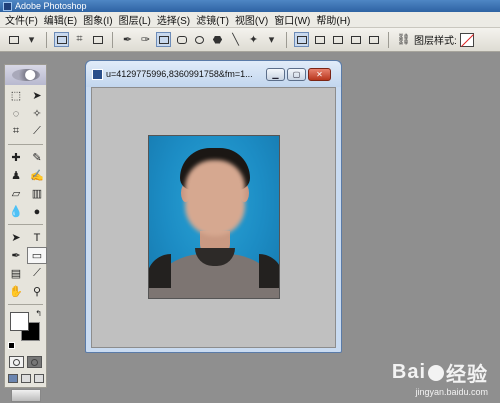 This screenshot has width=500, height=403. What do you see at coordinates (37, 157) in the screenshot?
I see `brush-icon: ✎` at bounding box center [37, 157].